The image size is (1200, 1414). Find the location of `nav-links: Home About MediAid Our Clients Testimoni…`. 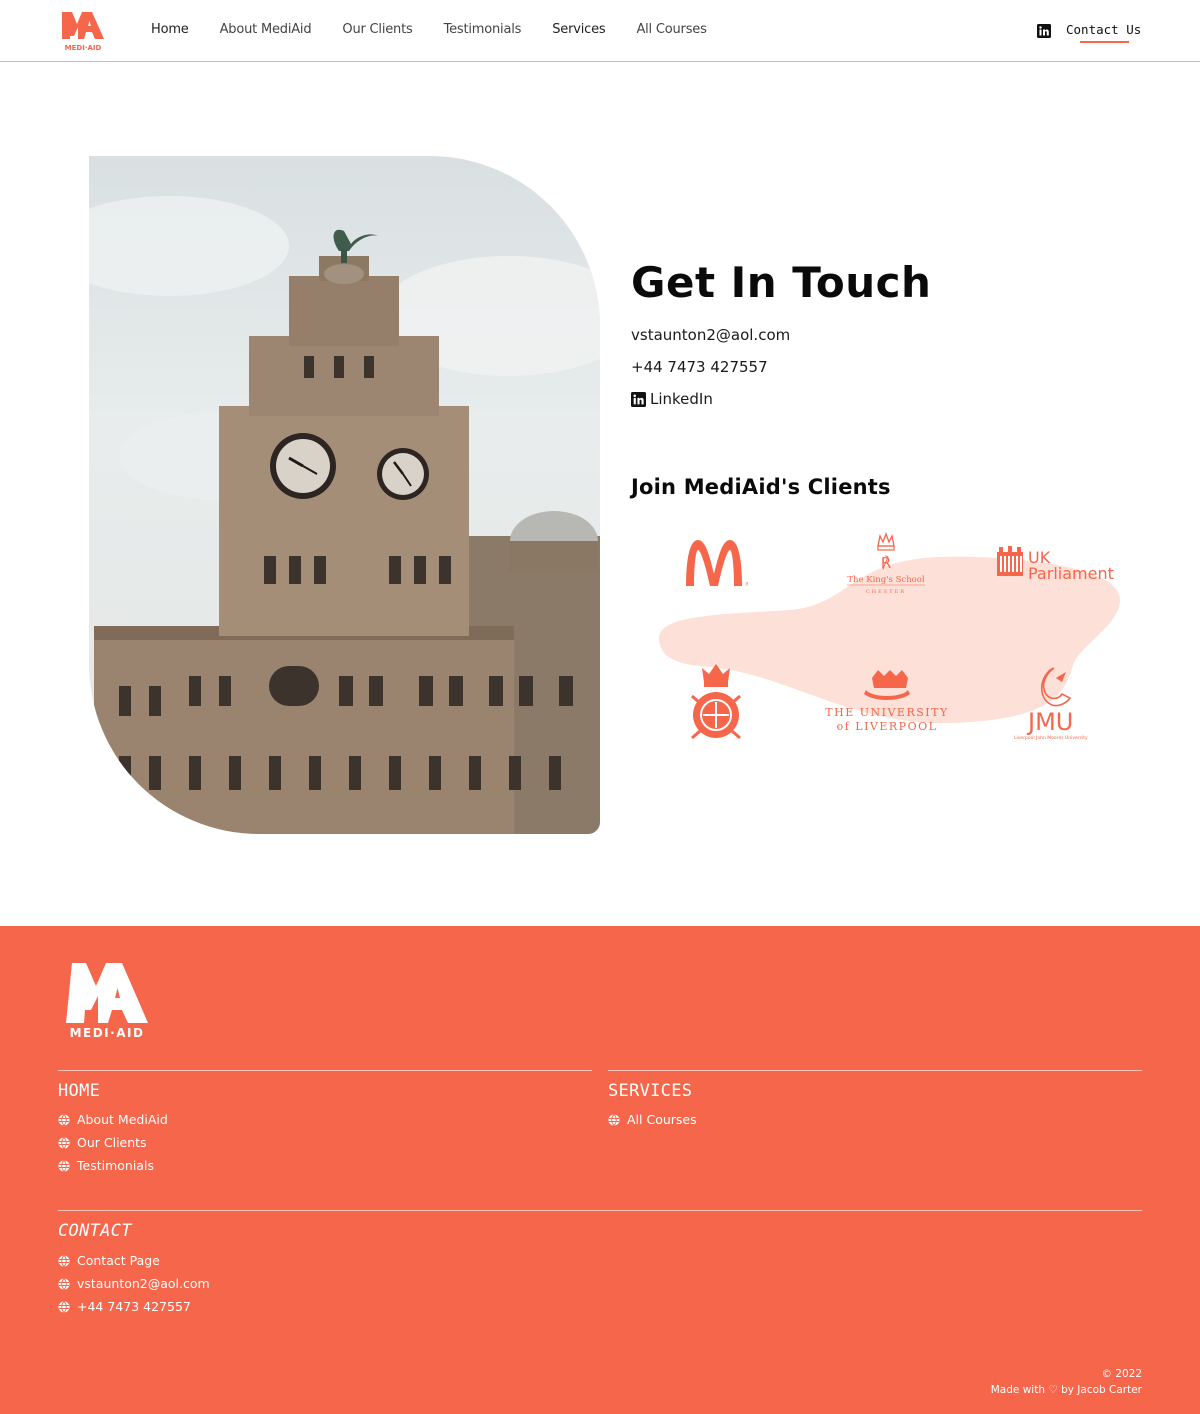

nav-links: Home About MediAid Our Clients Testimoni… is located at coordinates (444, 29).